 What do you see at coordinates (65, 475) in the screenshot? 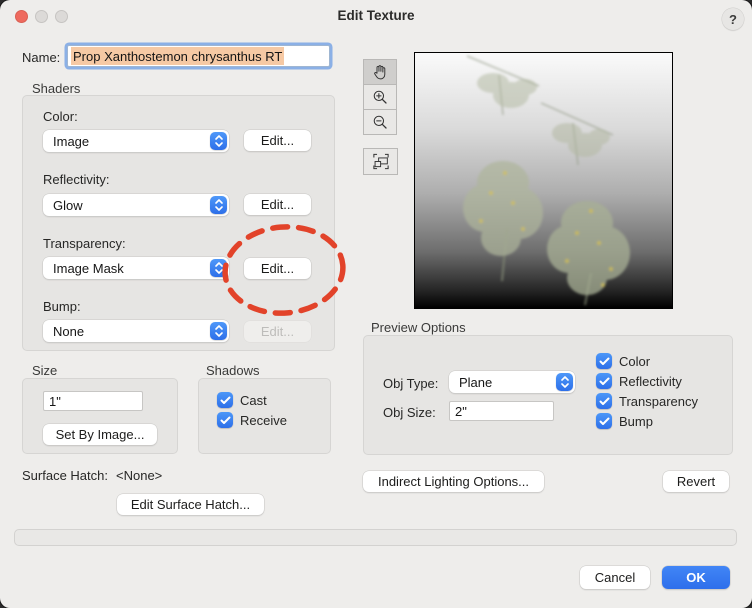
I see `surface-hatch-label: Surface Hatch:` at bounding box center [65, 475].